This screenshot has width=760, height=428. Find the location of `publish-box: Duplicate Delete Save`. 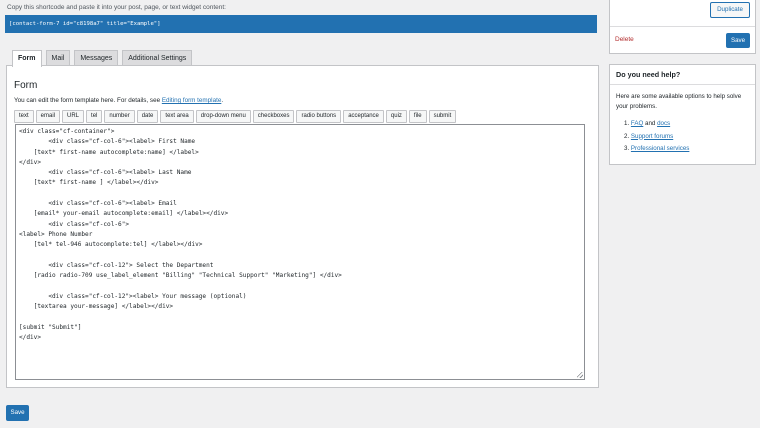

publish-box: Duplicate Delete Save is located at coordinates (682, 27).